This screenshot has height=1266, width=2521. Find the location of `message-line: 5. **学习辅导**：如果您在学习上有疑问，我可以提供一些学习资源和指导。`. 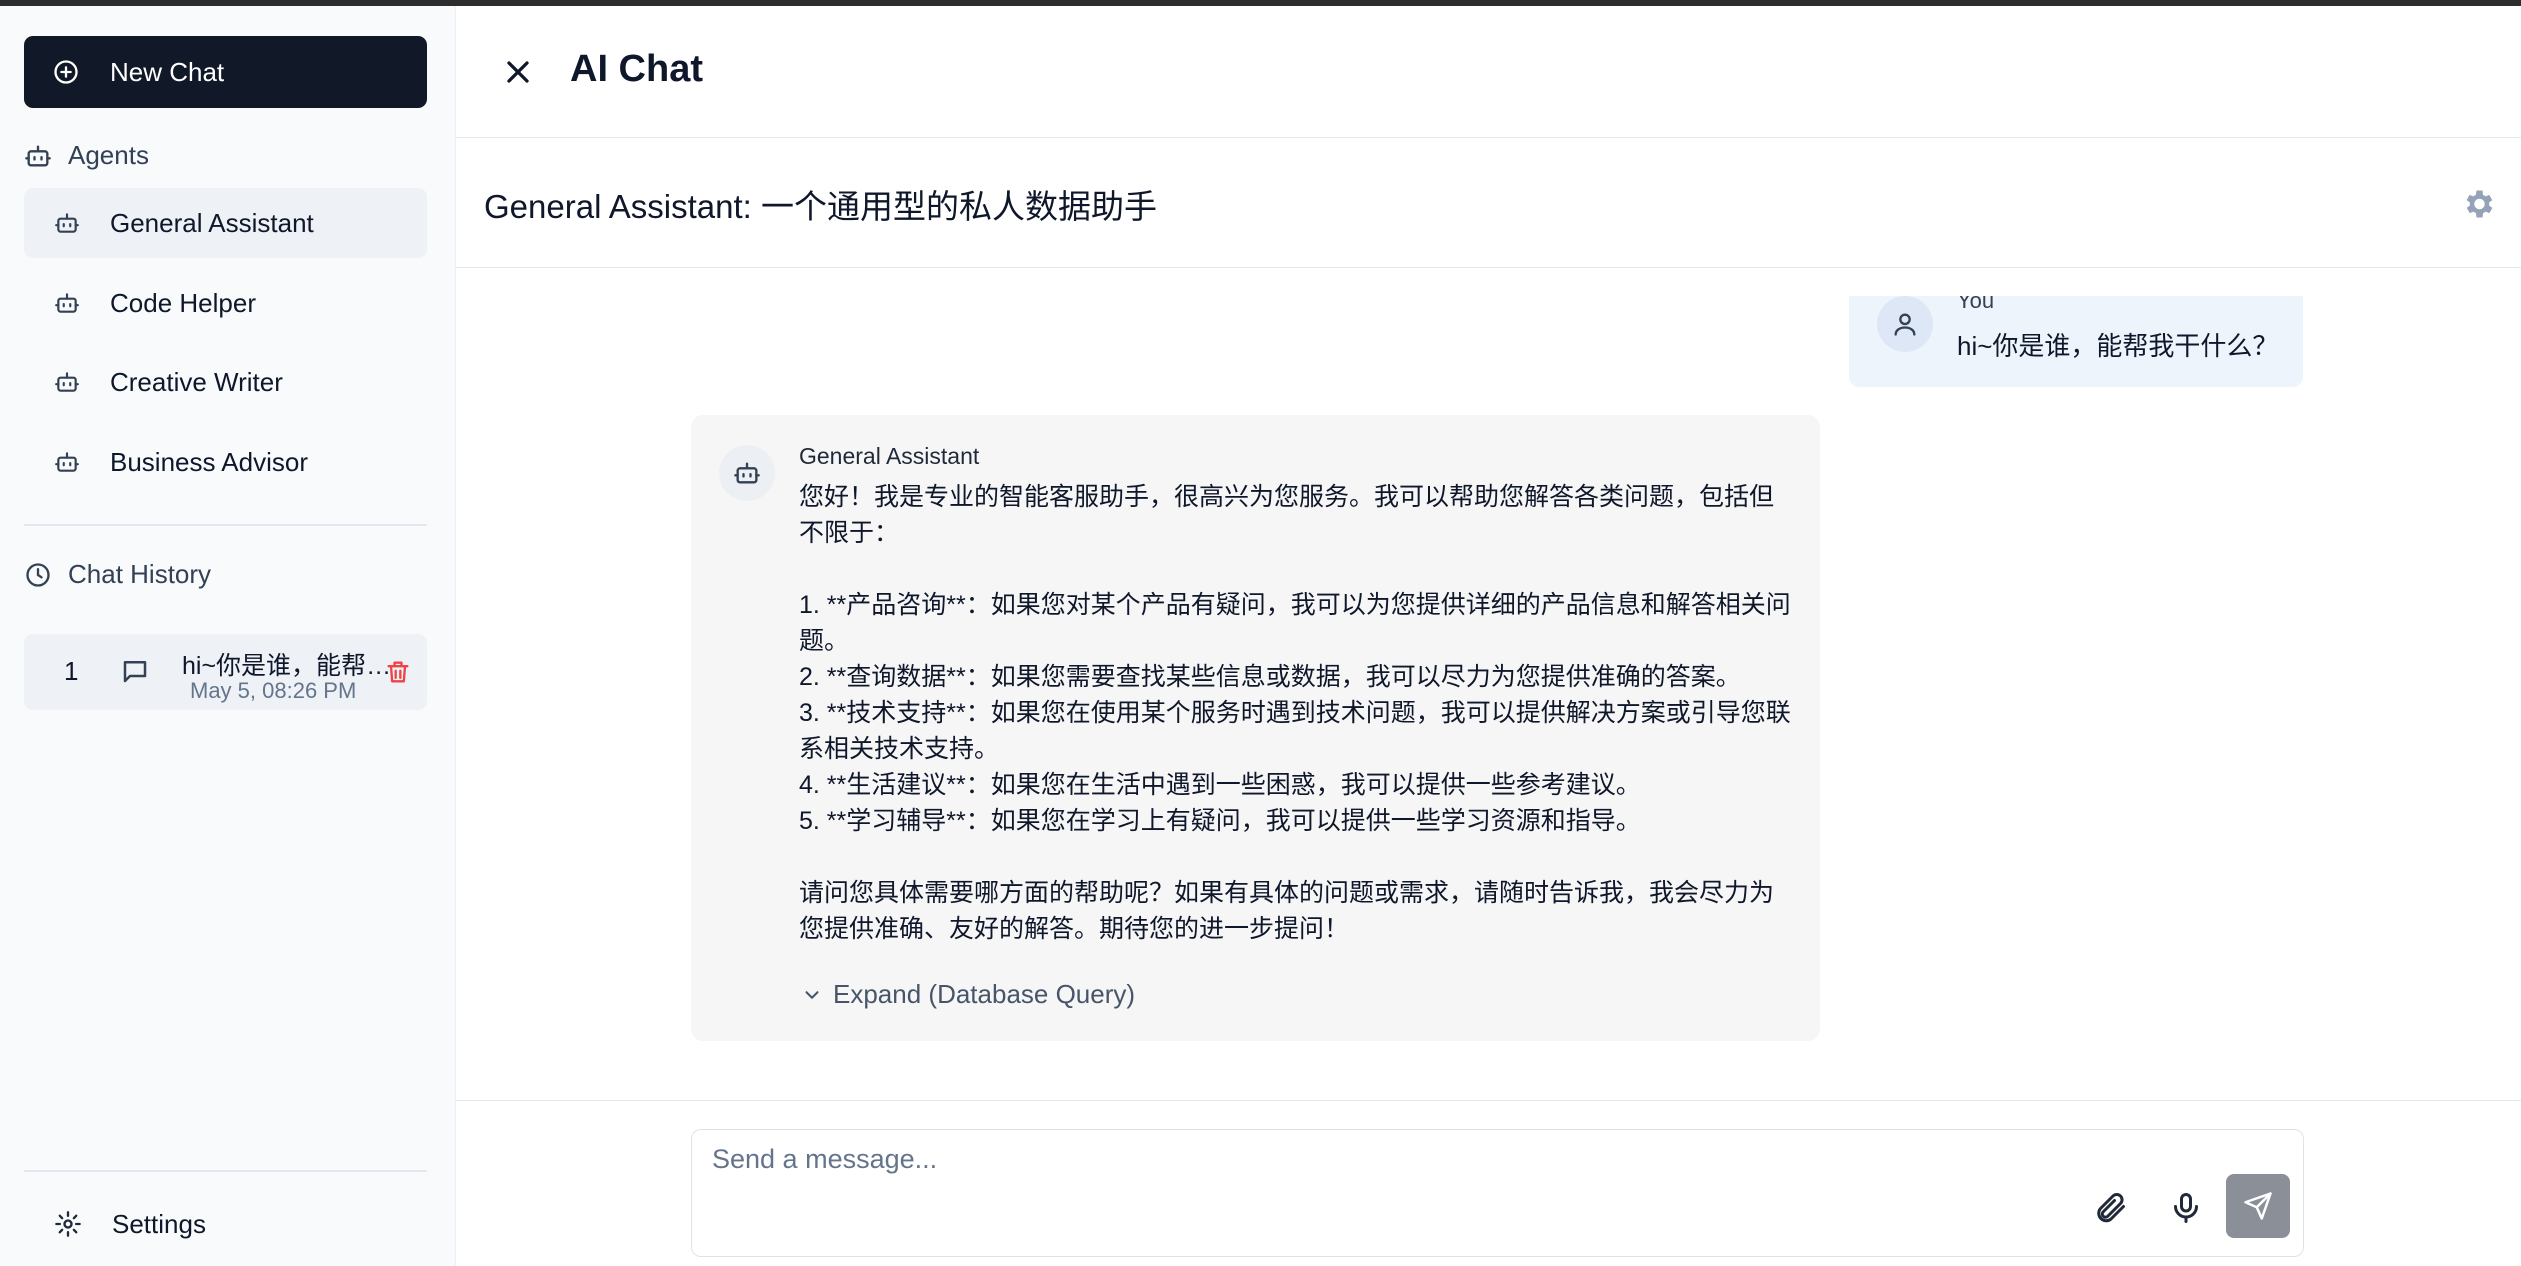

message-line: 5. **学习辅导**：如果您在学习上有疑问，我可以提供一些学习资源和指导。 is located at coordinates (1220, 821).